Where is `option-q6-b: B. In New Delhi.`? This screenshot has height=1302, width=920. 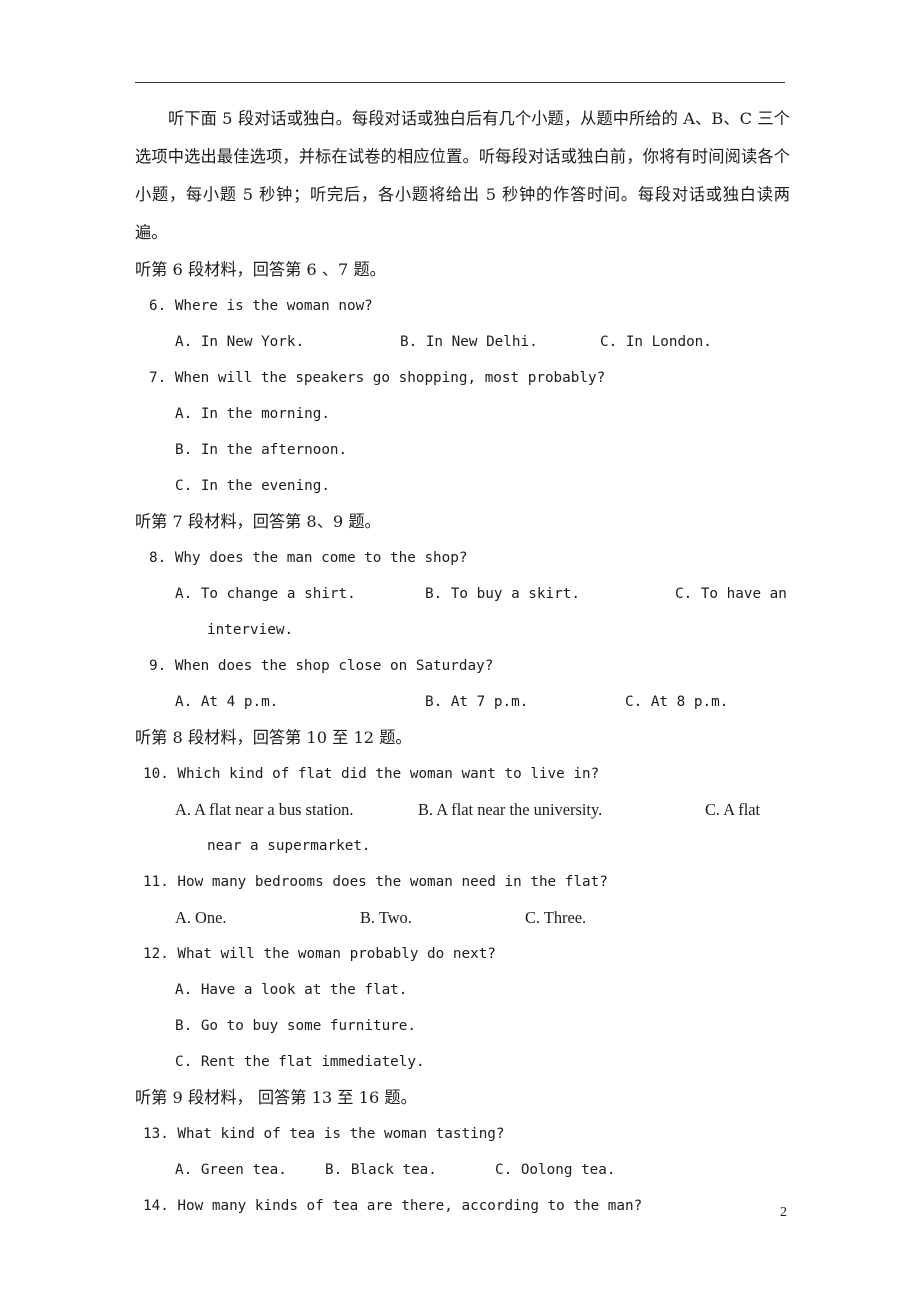 option-q6-b: B. In New Delhi. is located at coordinates (469, 342).